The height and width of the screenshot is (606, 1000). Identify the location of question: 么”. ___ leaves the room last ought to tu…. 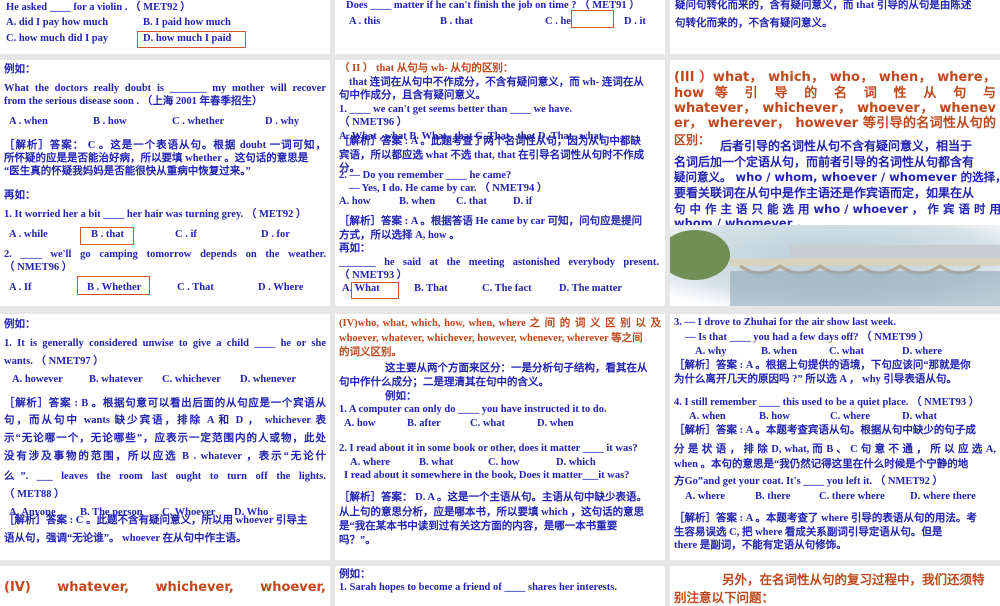
(165, 476).